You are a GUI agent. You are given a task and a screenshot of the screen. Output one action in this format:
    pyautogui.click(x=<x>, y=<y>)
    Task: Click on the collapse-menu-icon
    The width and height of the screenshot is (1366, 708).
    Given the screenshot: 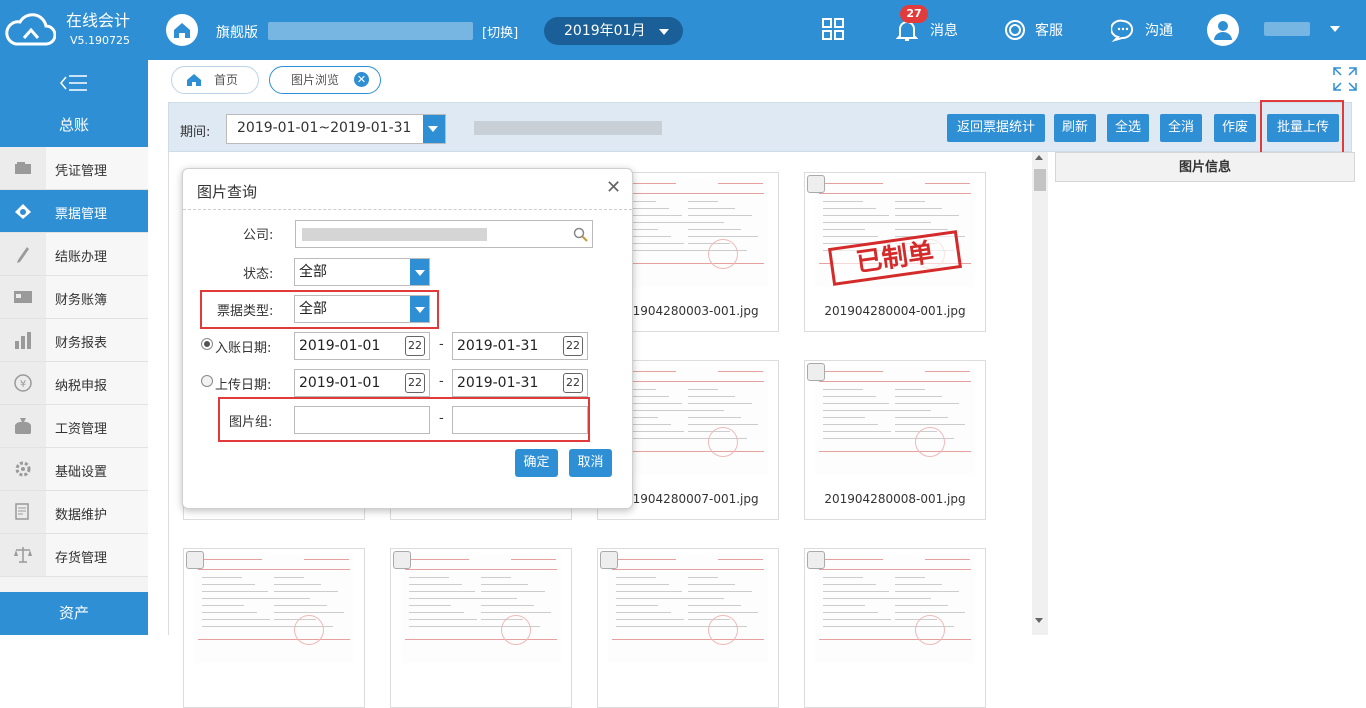 What is the action you would take?
    pyautogui.click(x=73, y=83)
    